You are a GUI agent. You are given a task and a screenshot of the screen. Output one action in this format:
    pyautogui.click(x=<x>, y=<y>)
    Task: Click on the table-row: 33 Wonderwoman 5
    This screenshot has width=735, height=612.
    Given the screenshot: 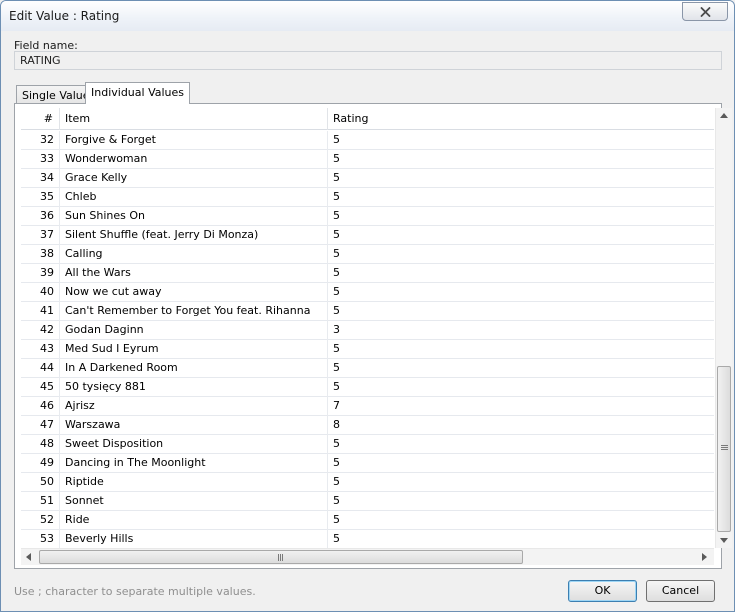 What is the action you would take?
    pyautogui.click(x=367, y=159)
    